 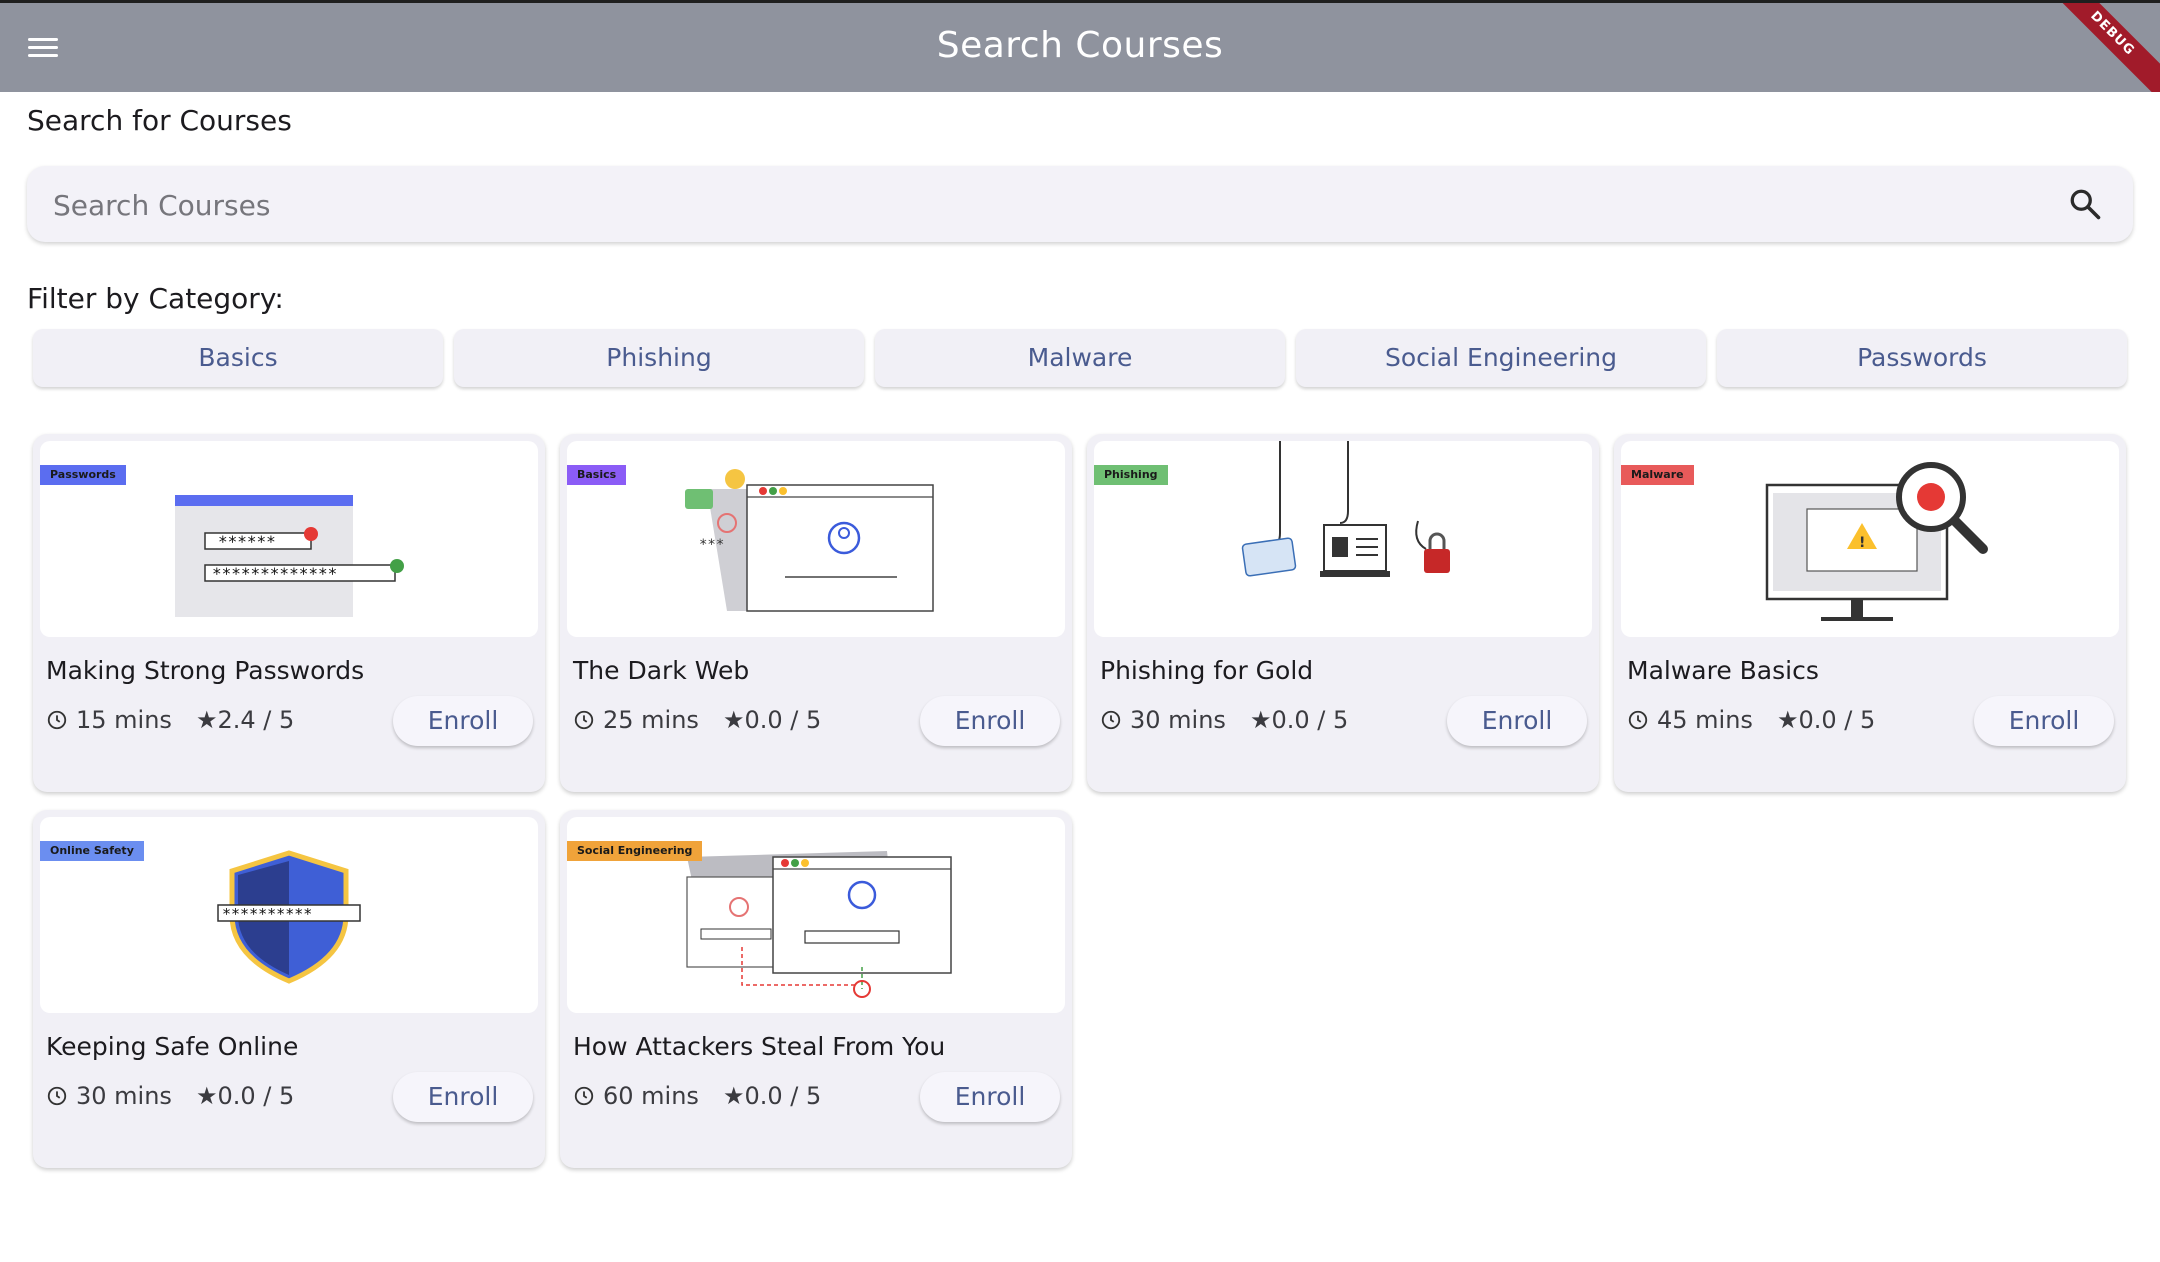 I want to click on course-thumbnail: *** Basics, so click(x=816, y=539).